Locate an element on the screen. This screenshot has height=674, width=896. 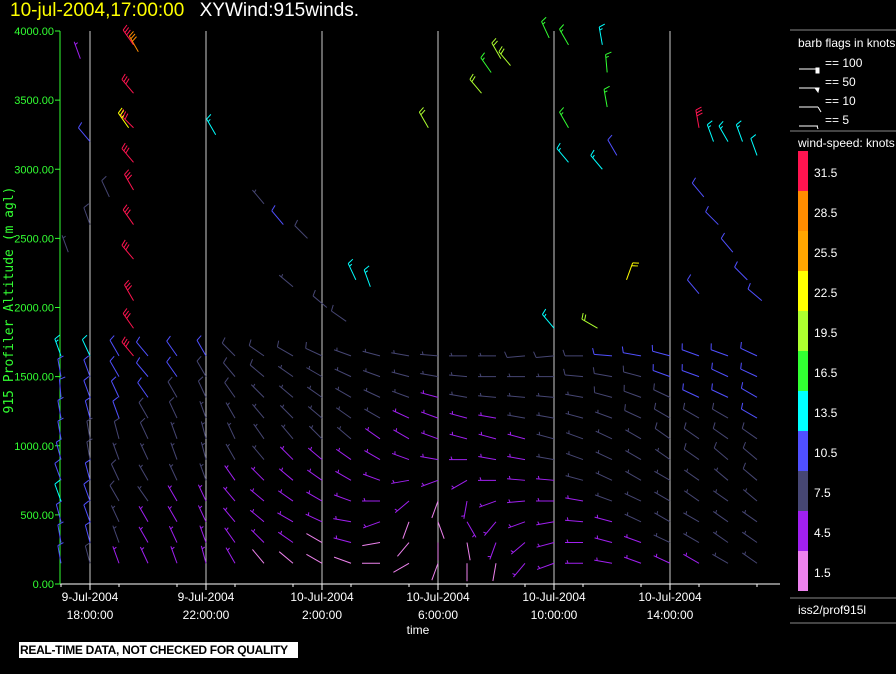
x-tick-label-time: 14:00:00 is located at coordinates (670, 615).